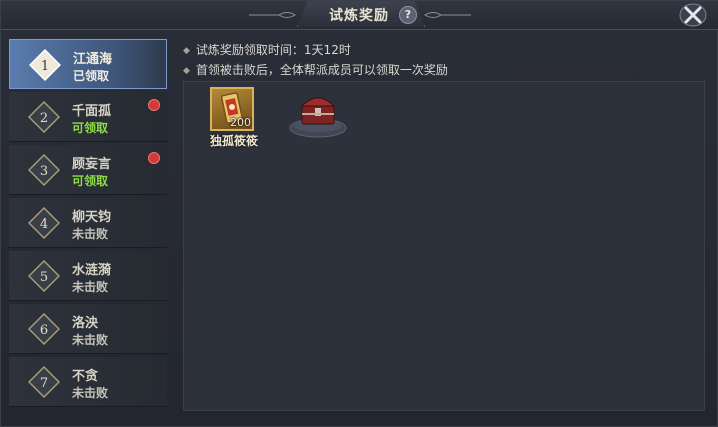  Describe the element at coordinates (272, 15) in the screenshot. I see `title-ornament-left-icon` at that location.